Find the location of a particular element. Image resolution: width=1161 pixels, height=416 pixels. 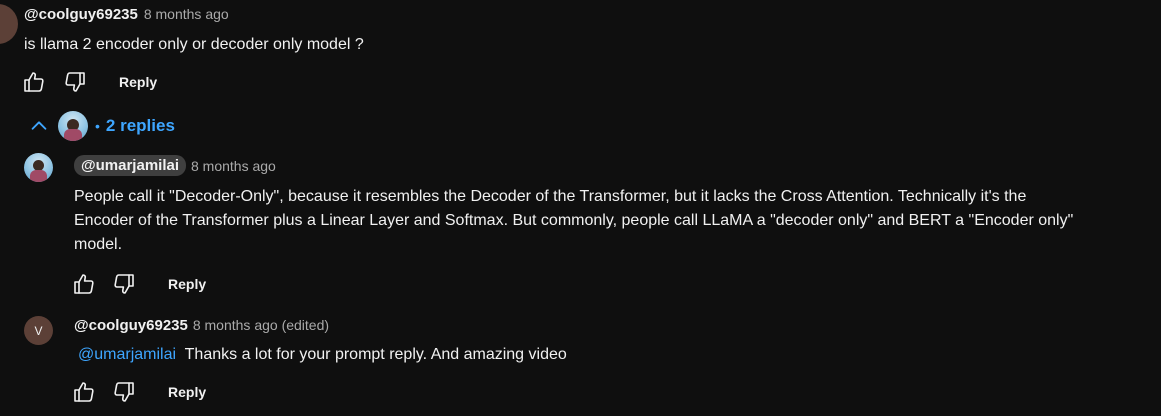

avatar-letter: V is located at coordinates (38, 330).